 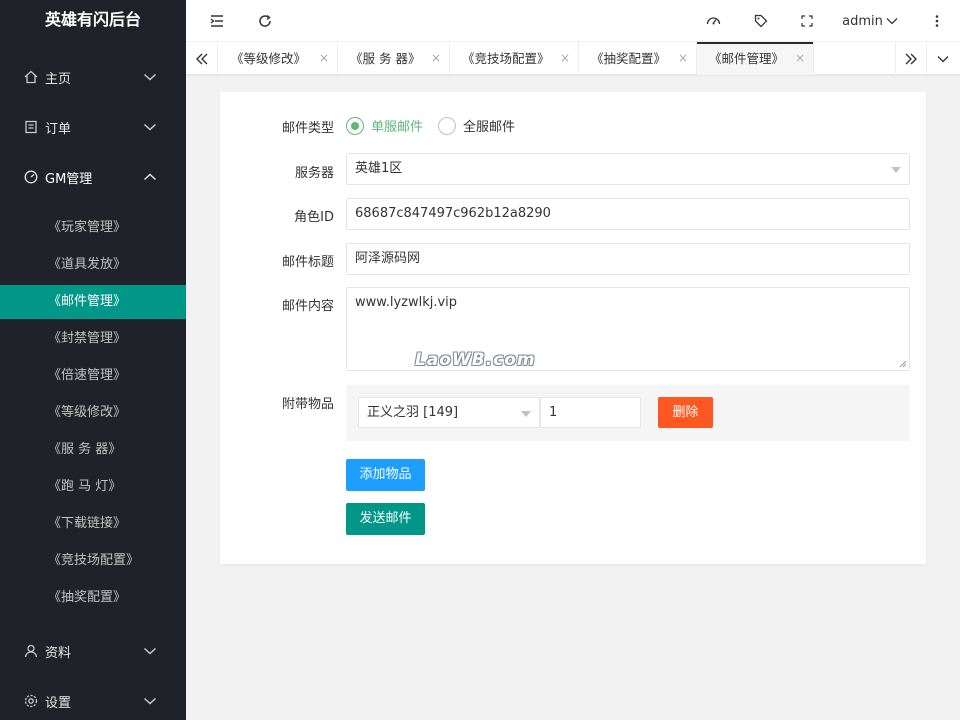 I want to click on user-menu: admin, so click(x=870, y=21).